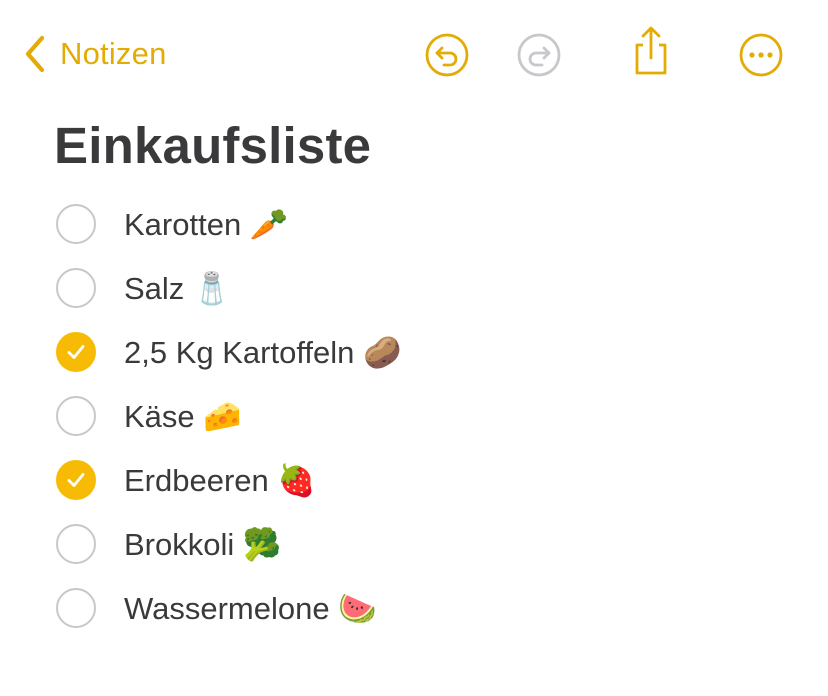  I want to click on checklist-item-text: Wassermelone 🍉, so click(250, 608).